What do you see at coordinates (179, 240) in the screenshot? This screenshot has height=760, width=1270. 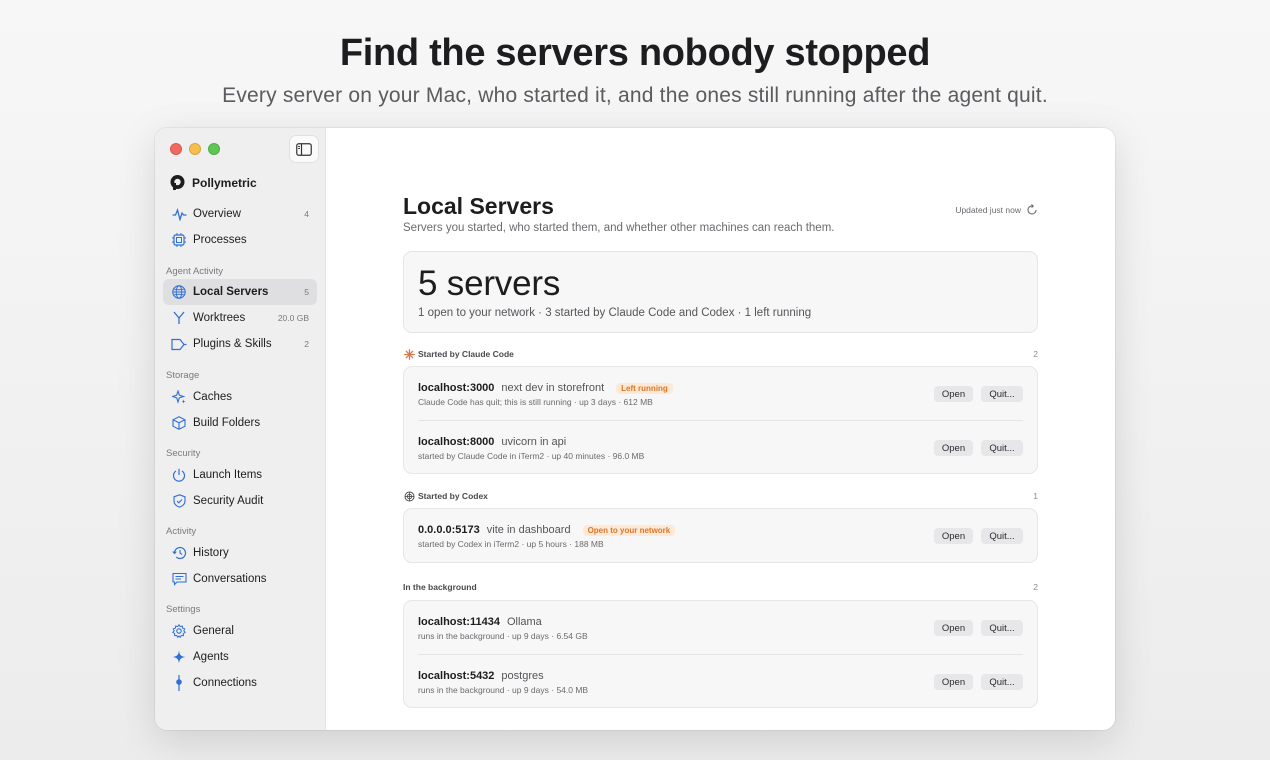 I see `chip-icon` at bounding box center [179, 240].